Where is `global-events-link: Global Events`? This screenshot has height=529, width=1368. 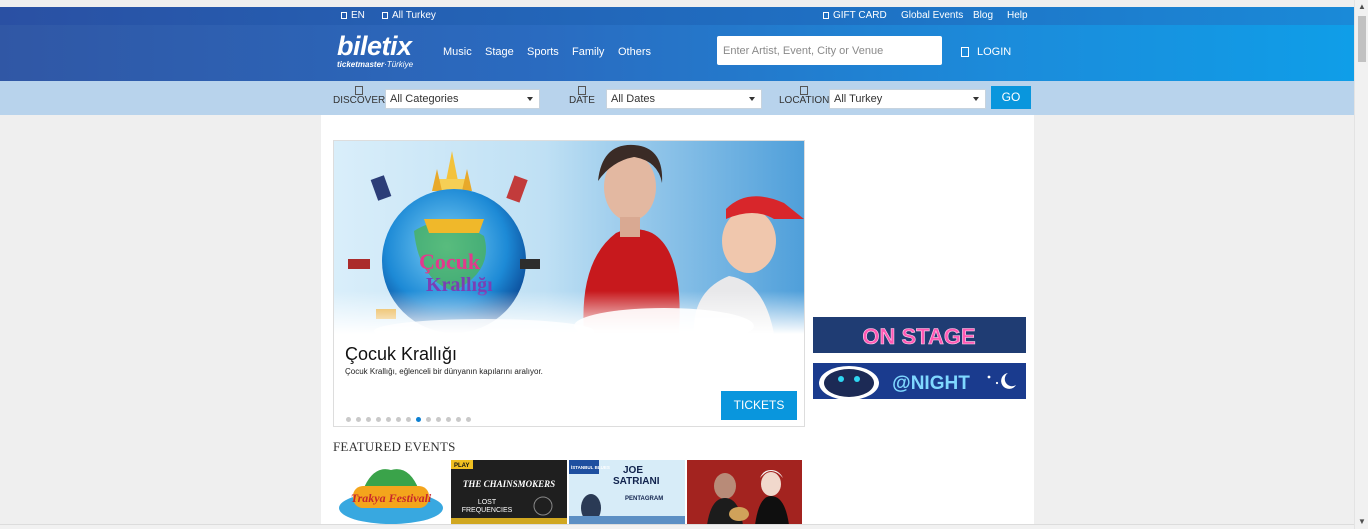
global-events-link: Global Events is located at coordinates (932, 15).